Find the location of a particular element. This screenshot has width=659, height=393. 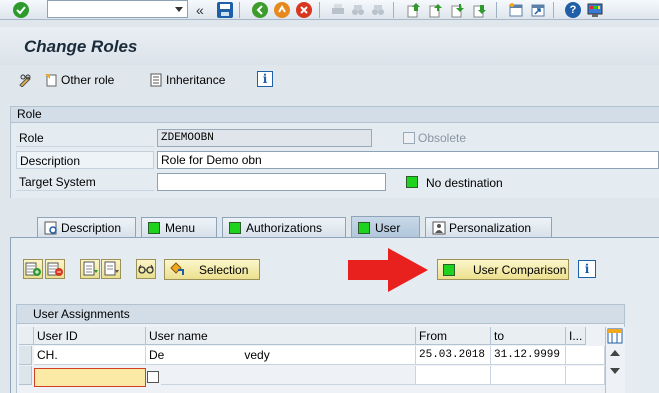

user-comparison-label: User Comparison is located at coordinates (520, 269).